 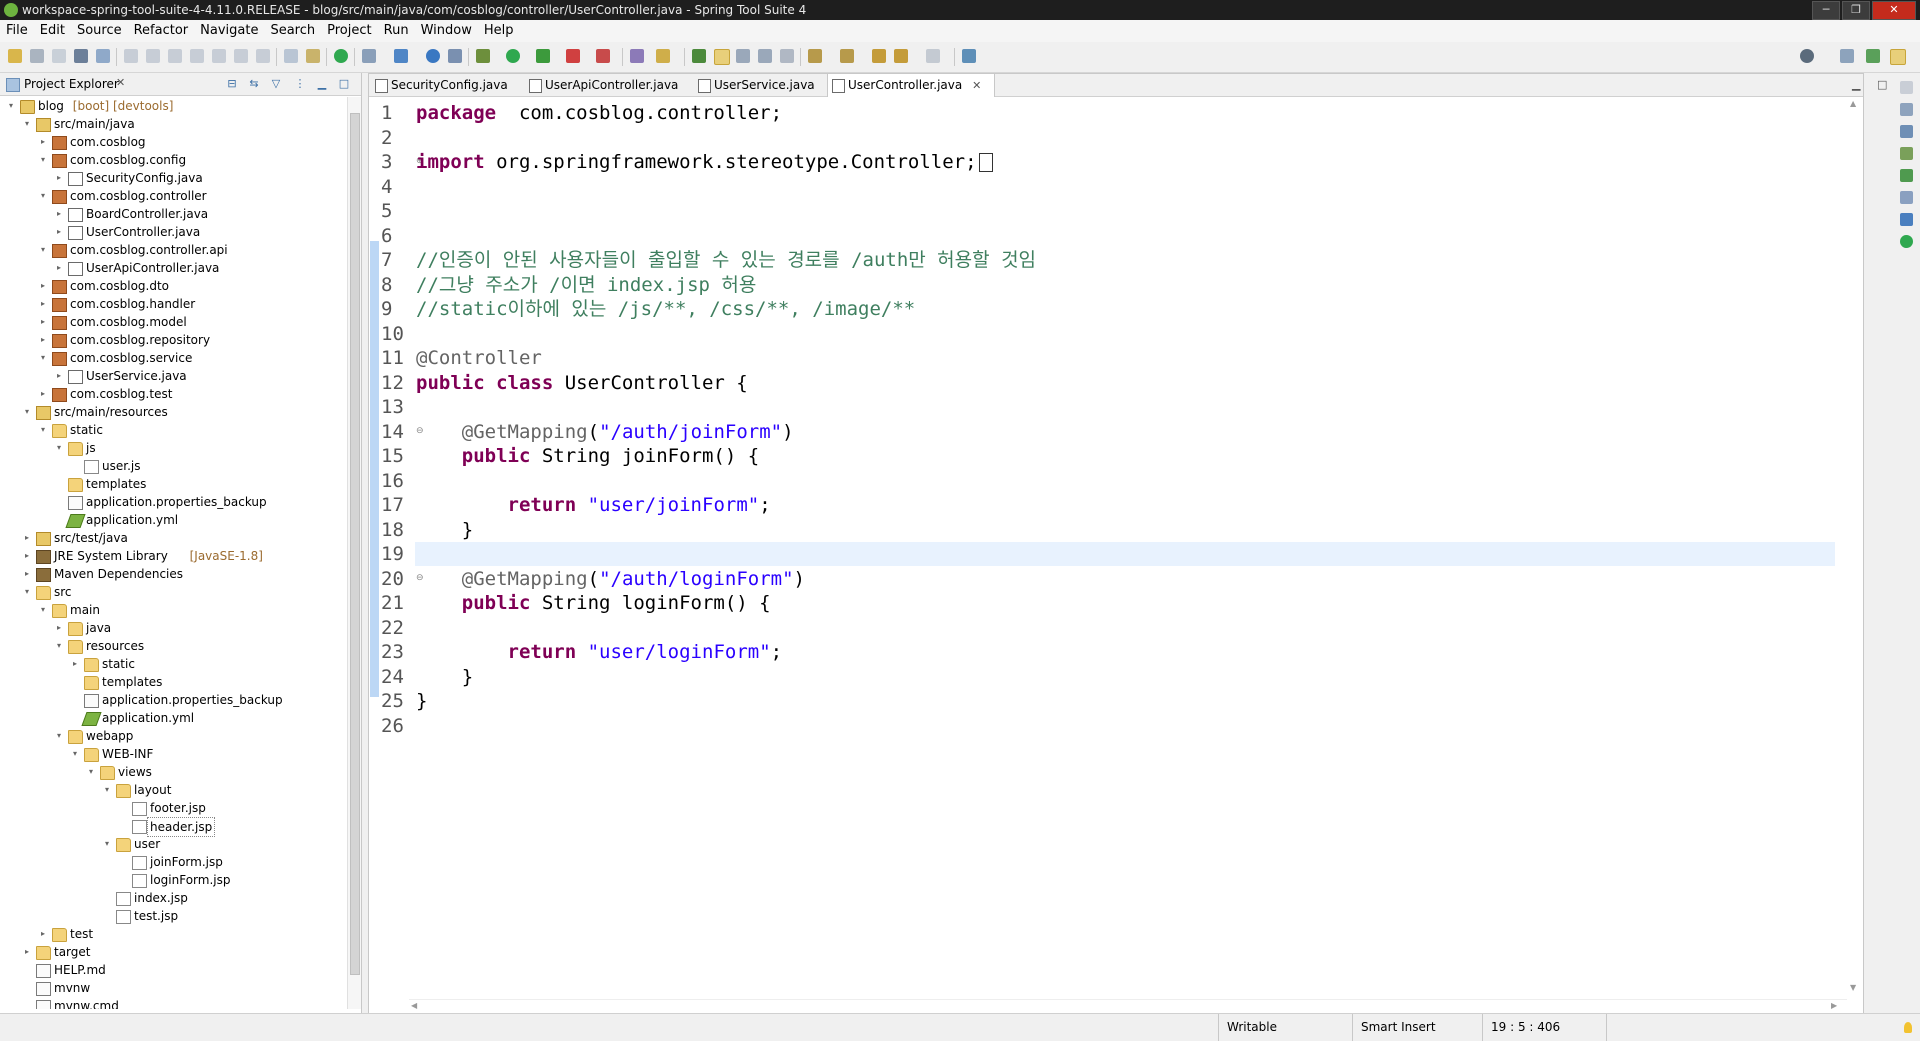 I want to click on code-line: public String loginForm() {, so click(x=593, y=603).